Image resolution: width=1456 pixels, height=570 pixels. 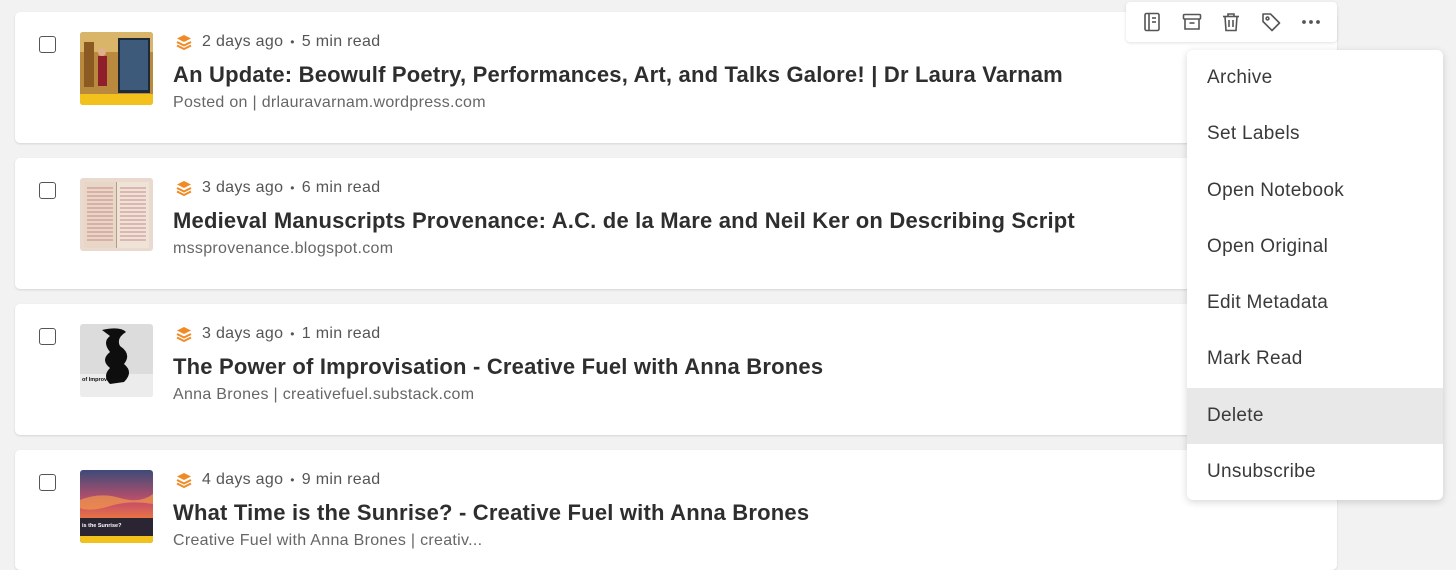 What do you see at coordinates (1315, 415) in the screenshot?
I see `menu-item-delete: Delete` at bounding box center [1315, 415].